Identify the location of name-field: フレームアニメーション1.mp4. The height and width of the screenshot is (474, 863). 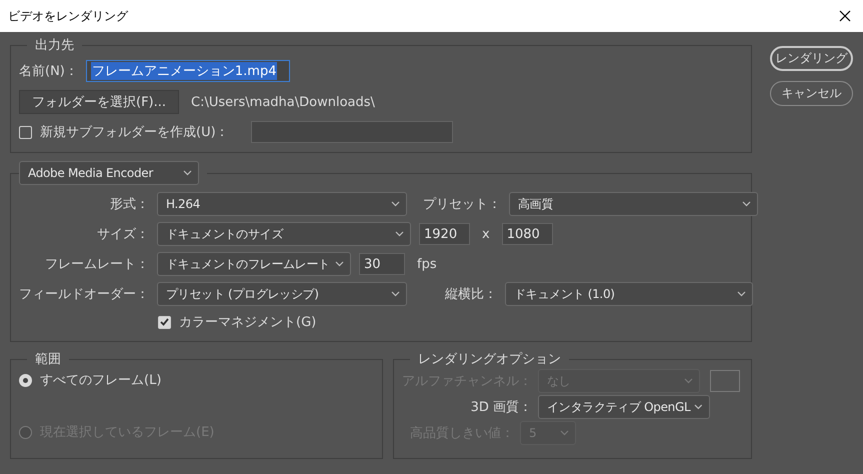
(188, 71).